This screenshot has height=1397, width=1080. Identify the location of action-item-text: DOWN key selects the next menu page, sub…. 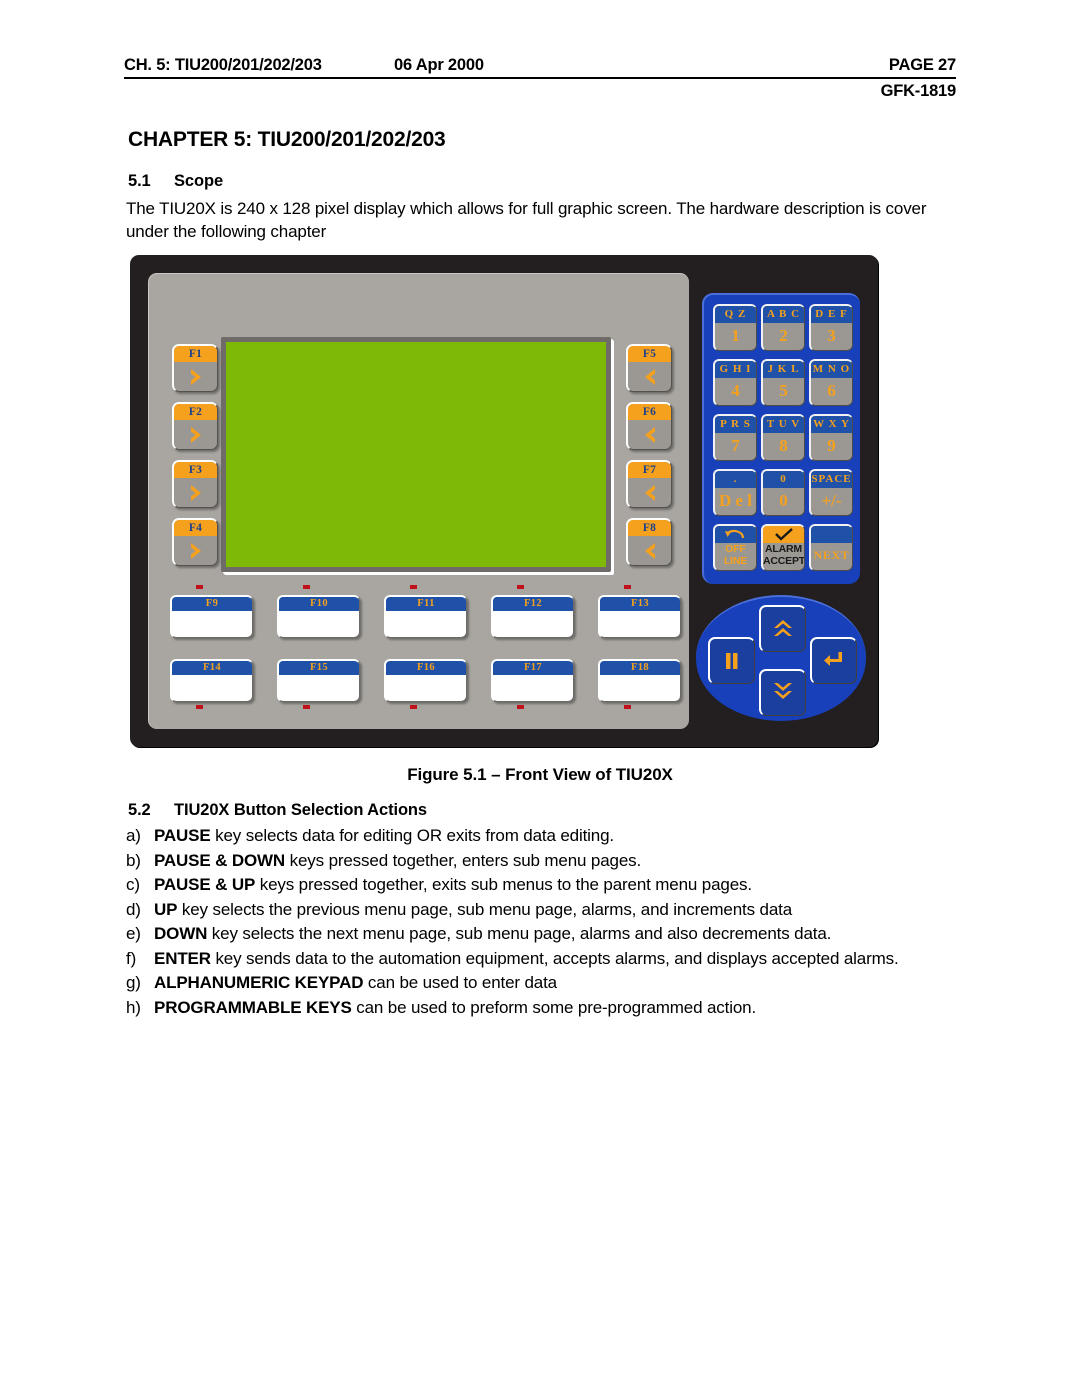
(493, 933).